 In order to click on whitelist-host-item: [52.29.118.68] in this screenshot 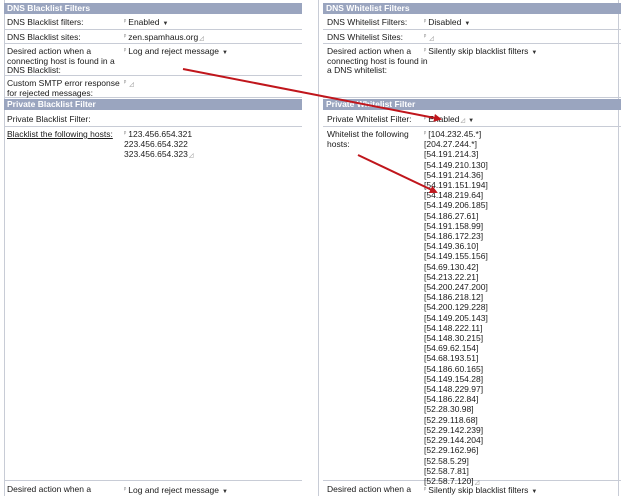, I will do `click(451, 419)`.